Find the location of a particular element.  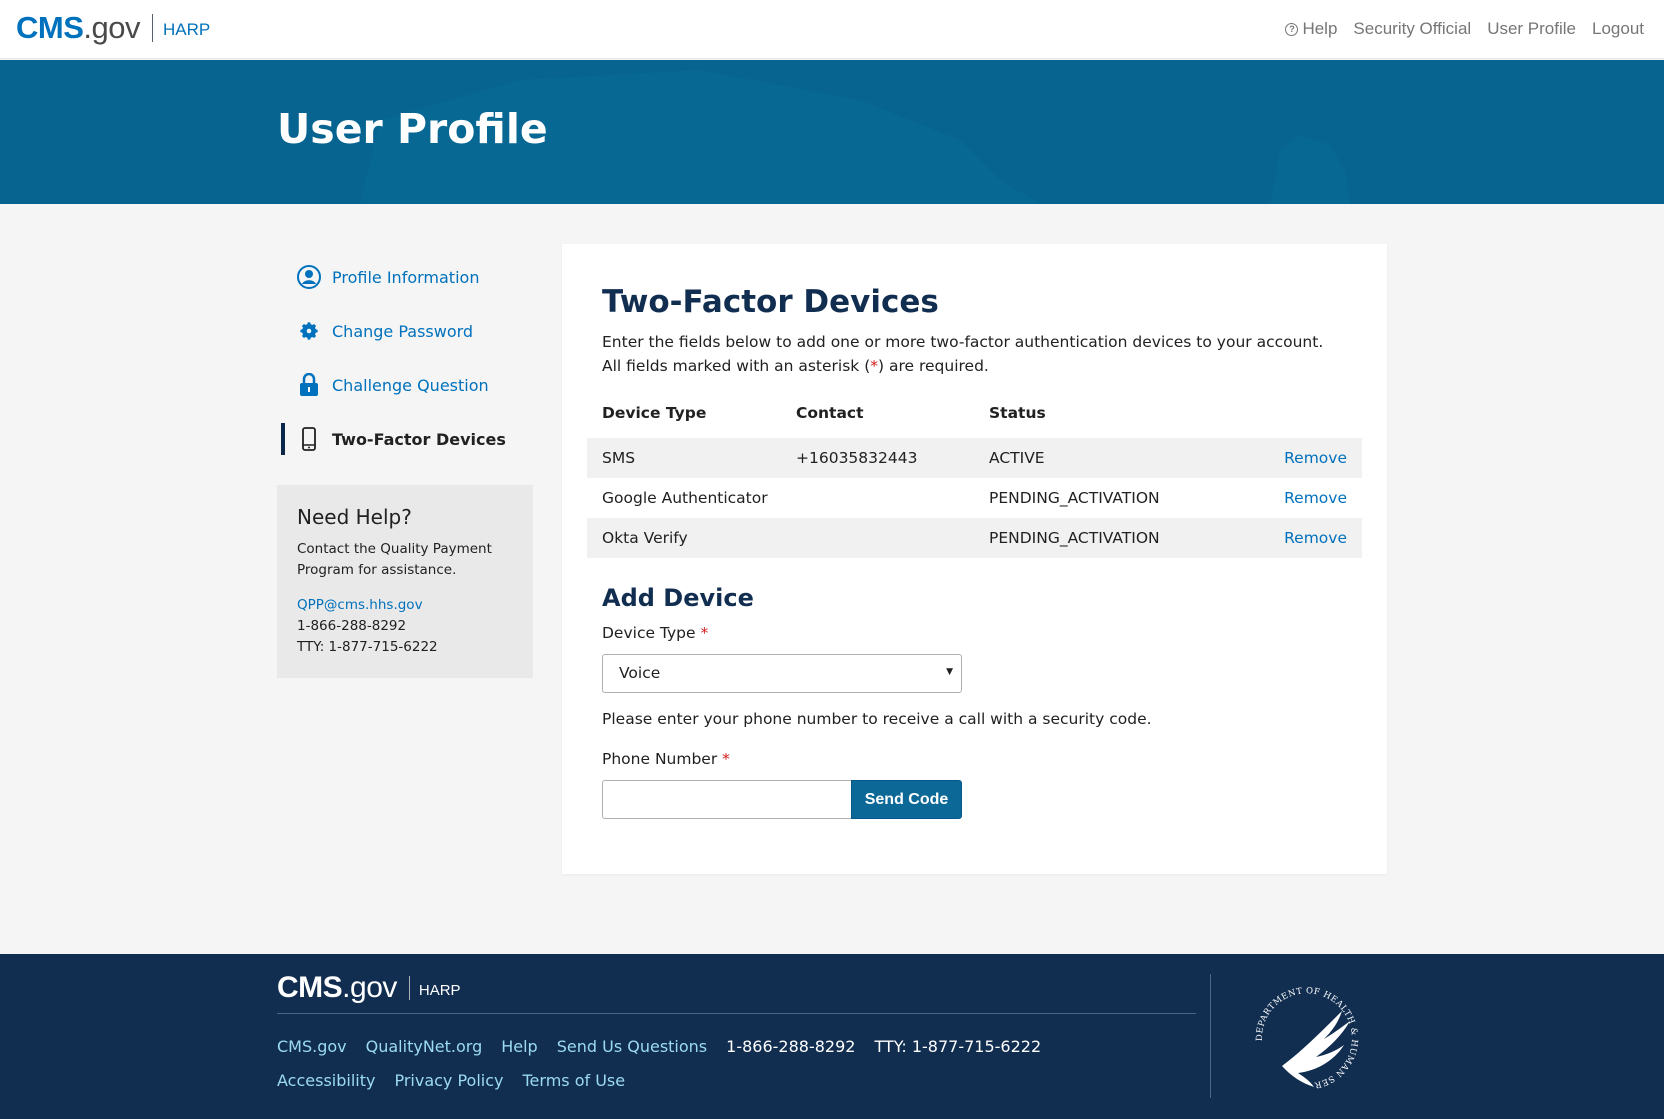

footer-divider is located at coordinates (736, 1013).